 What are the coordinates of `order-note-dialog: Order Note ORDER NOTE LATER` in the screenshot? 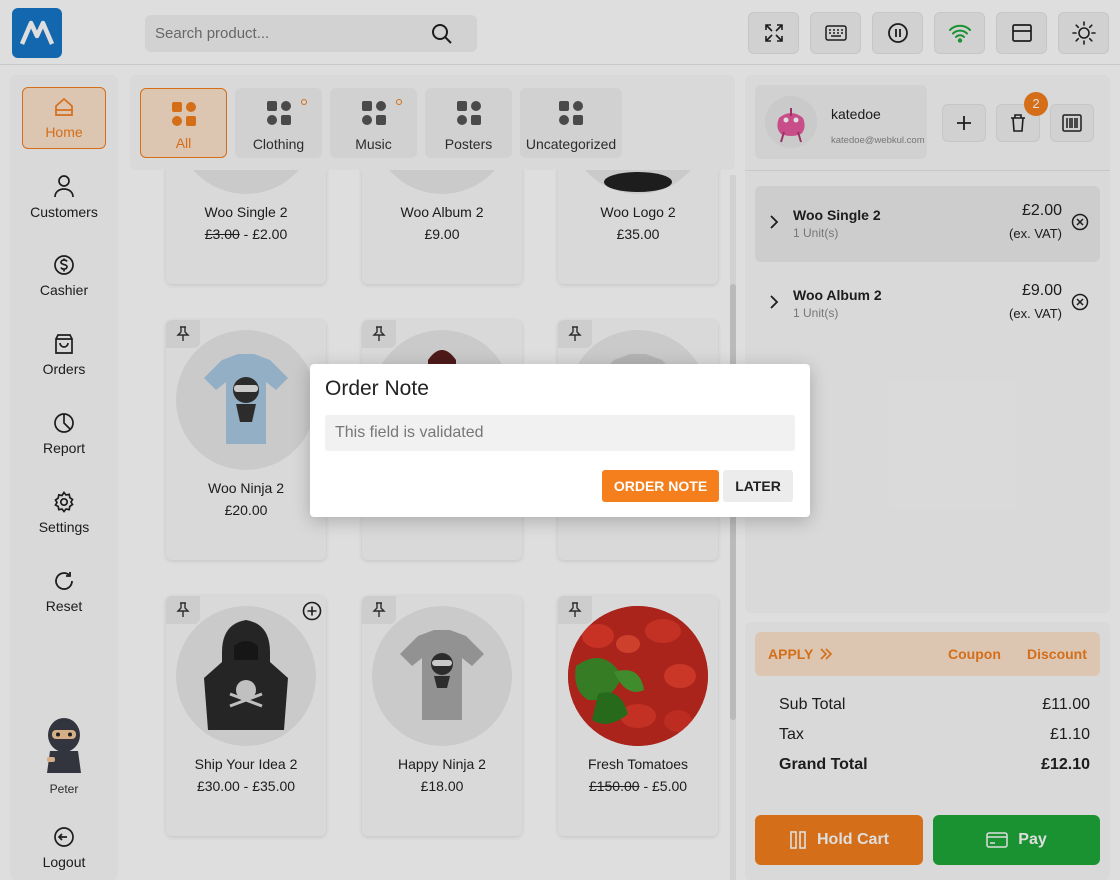 It's located at (560, 440).